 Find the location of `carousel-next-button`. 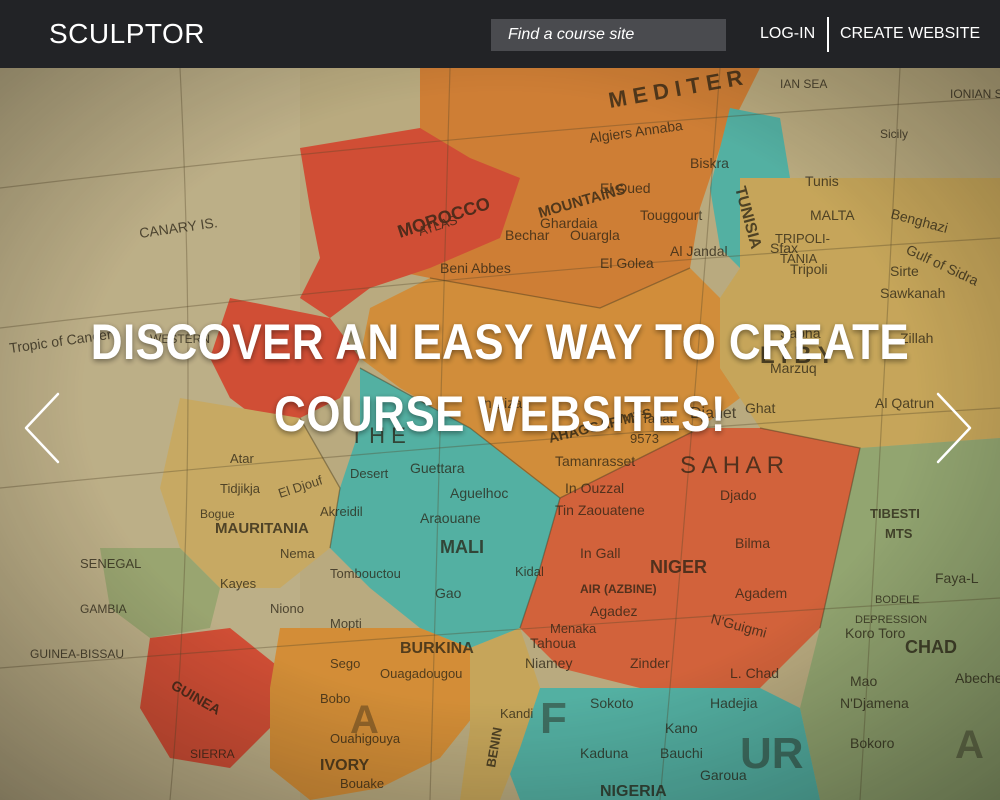

carousel-next-button is located at coordinates (955, 428).